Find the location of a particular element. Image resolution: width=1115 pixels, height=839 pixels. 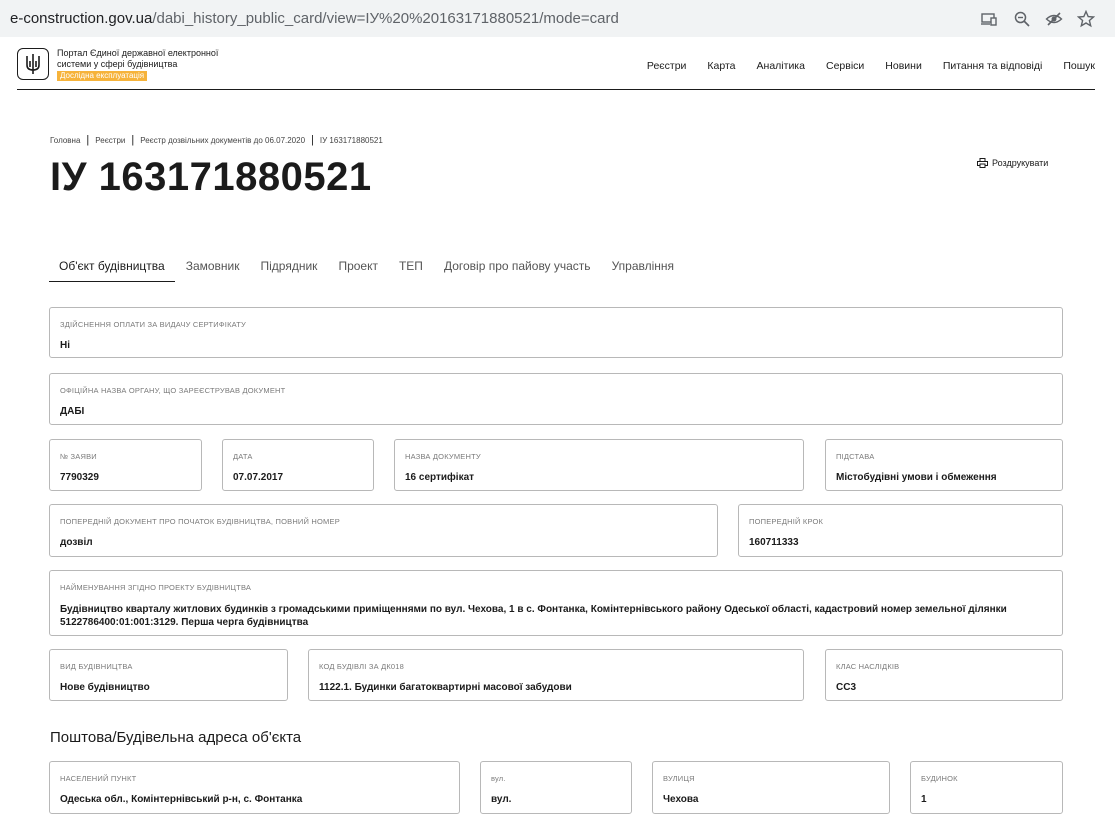

field-label: Населений пункт is located at coordinates (98, 778).